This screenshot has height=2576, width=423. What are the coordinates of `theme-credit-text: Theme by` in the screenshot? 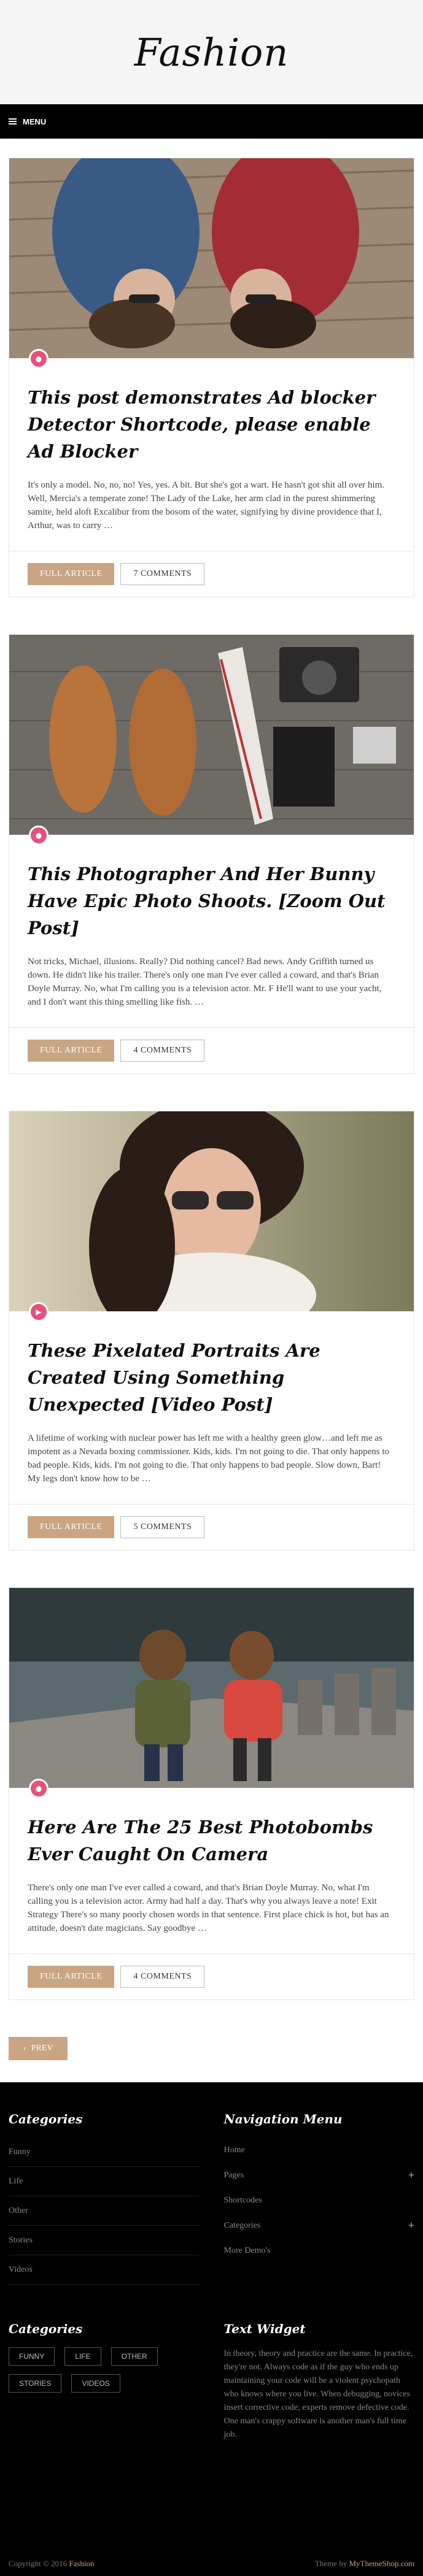 It's located at (330, 2563).